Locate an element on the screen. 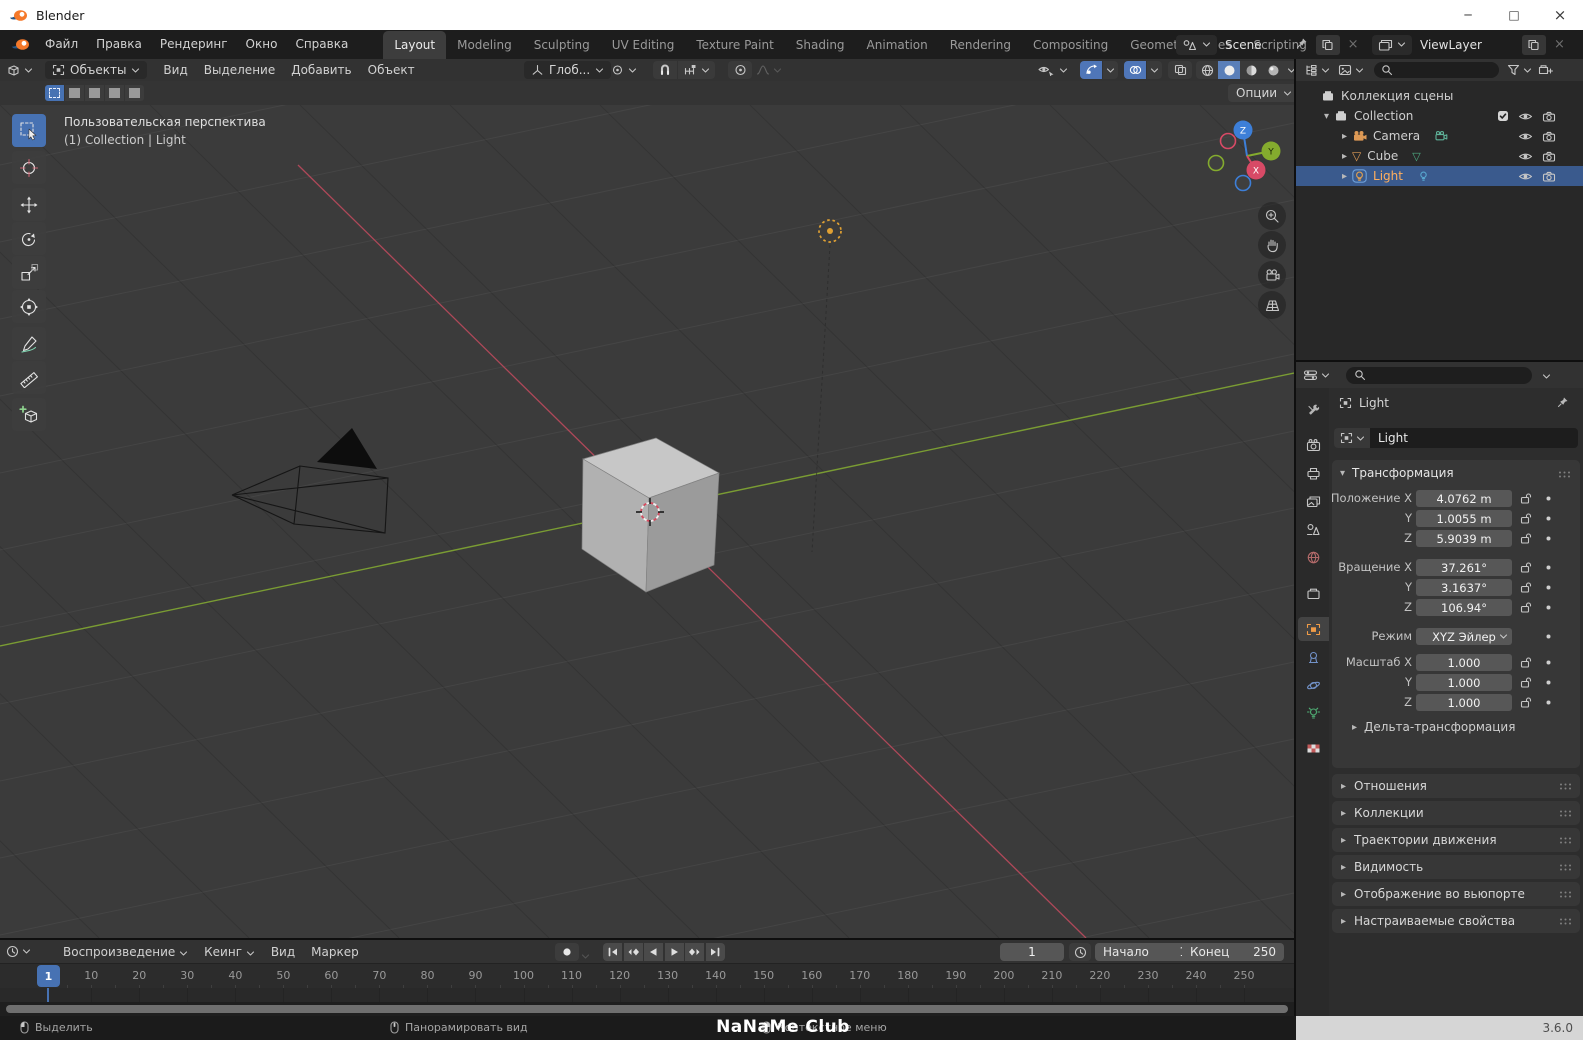 This screenshot has width=1583, height=1040. workspace-tab-texture-paint: Texture Paint is located at coordinates (734, 45).